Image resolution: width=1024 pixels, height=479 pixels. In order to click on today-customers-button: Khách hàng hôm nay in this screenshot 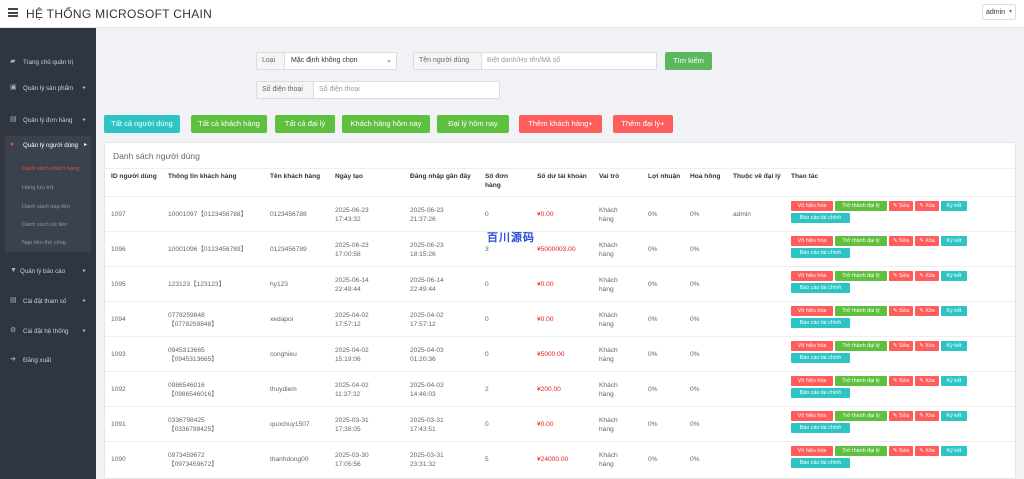, I will do `click(386, 124)`.